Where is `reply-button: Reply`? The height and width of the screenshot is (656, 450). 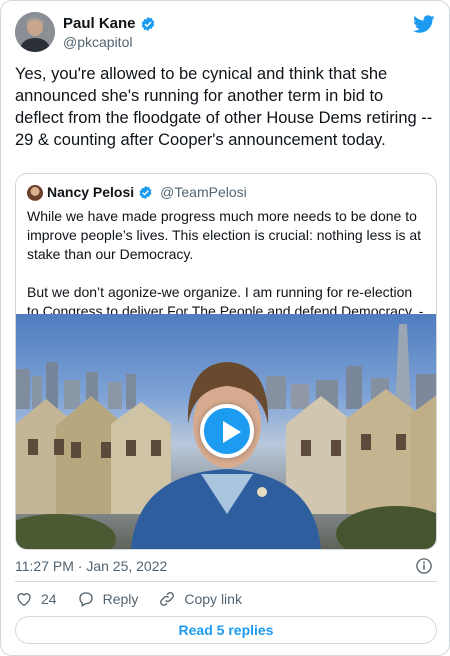
reply-button: Reply is located at coordinates (108, 599).